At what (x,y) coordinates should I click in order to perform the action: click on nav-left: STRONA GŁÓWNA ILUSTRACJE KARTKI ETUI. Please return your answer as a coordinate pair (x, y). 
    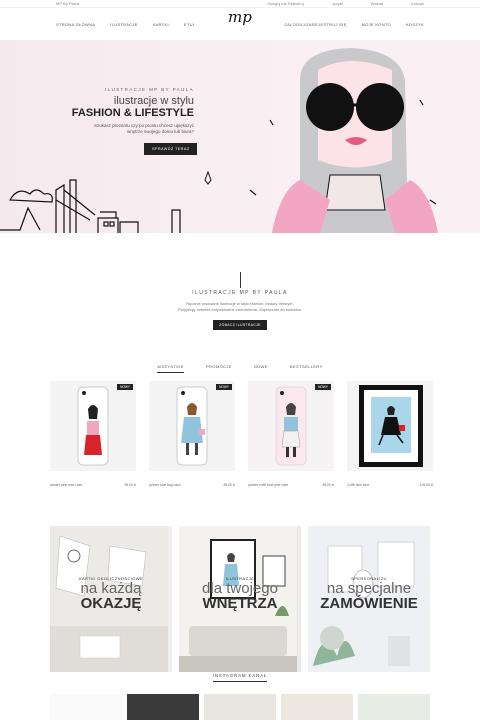
    Looking at the image, I should click on (125, 24).